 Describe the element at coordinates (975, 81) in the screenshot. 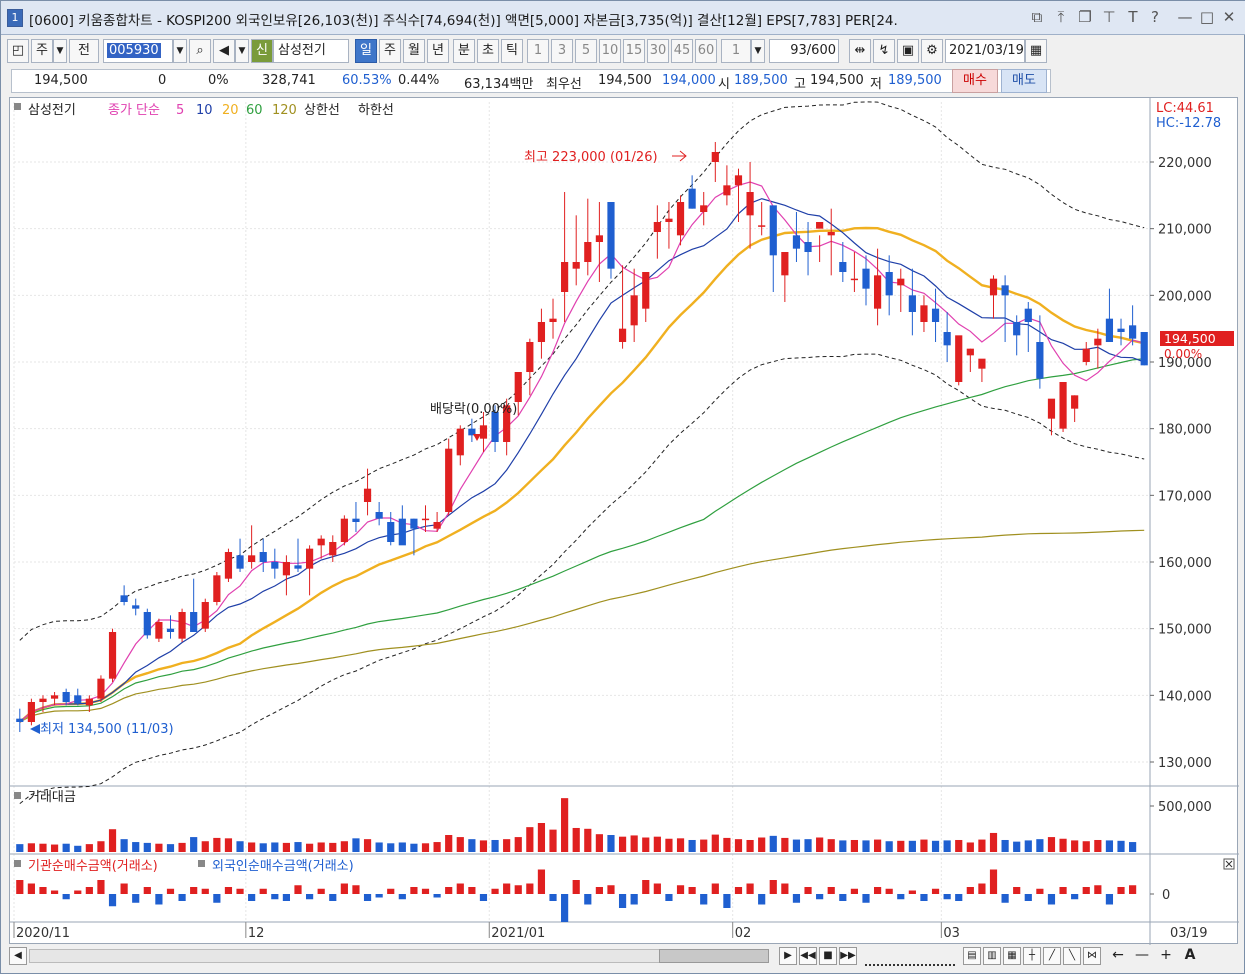

I see `buy-button: 매수` at that location.